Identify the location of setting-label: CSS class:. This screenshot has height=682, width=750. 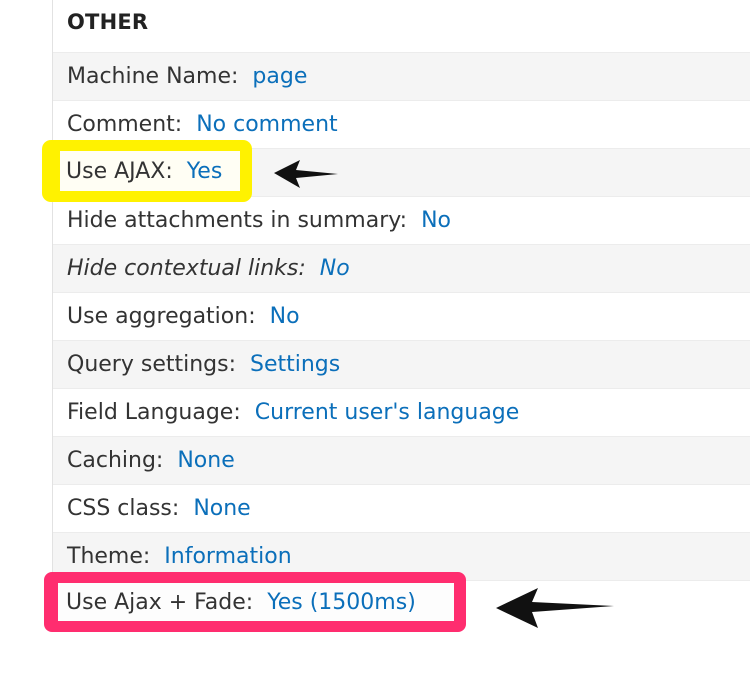
(123, 508).